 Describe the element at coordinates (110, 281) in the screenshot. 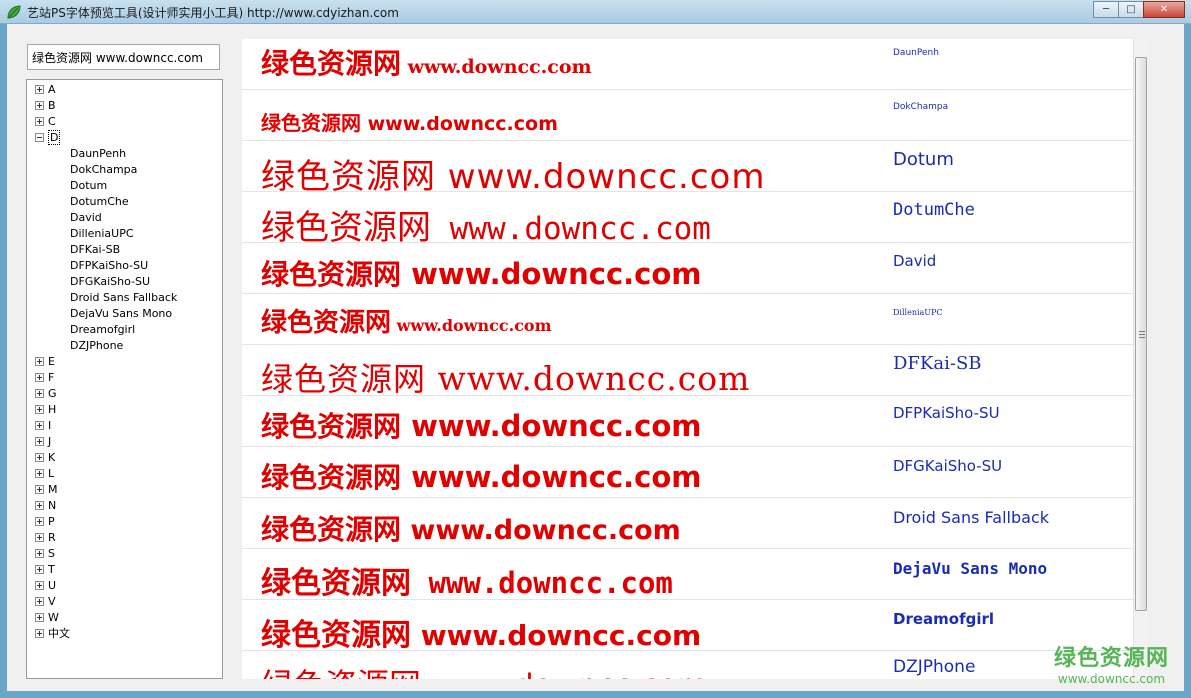

I see `tree-font-item: DFGKaiSho-SU` at that location.